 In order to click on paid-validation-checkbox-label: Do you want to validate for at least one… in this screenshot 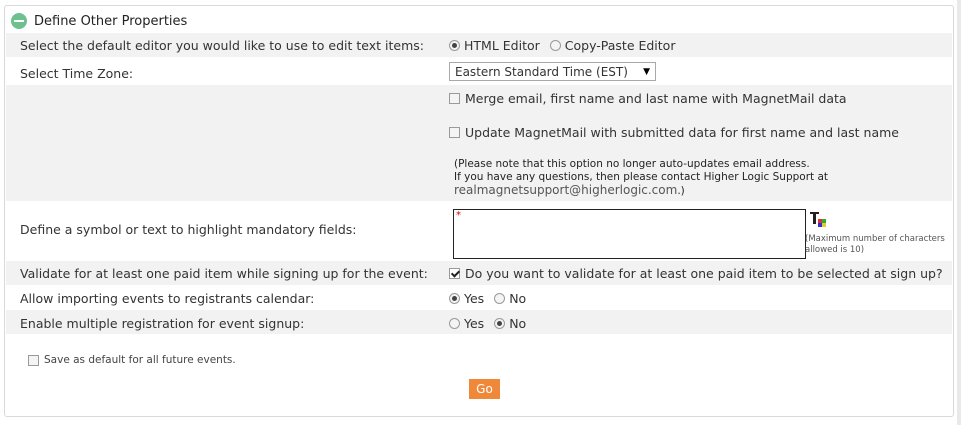, I will do `click(704, 273)`.